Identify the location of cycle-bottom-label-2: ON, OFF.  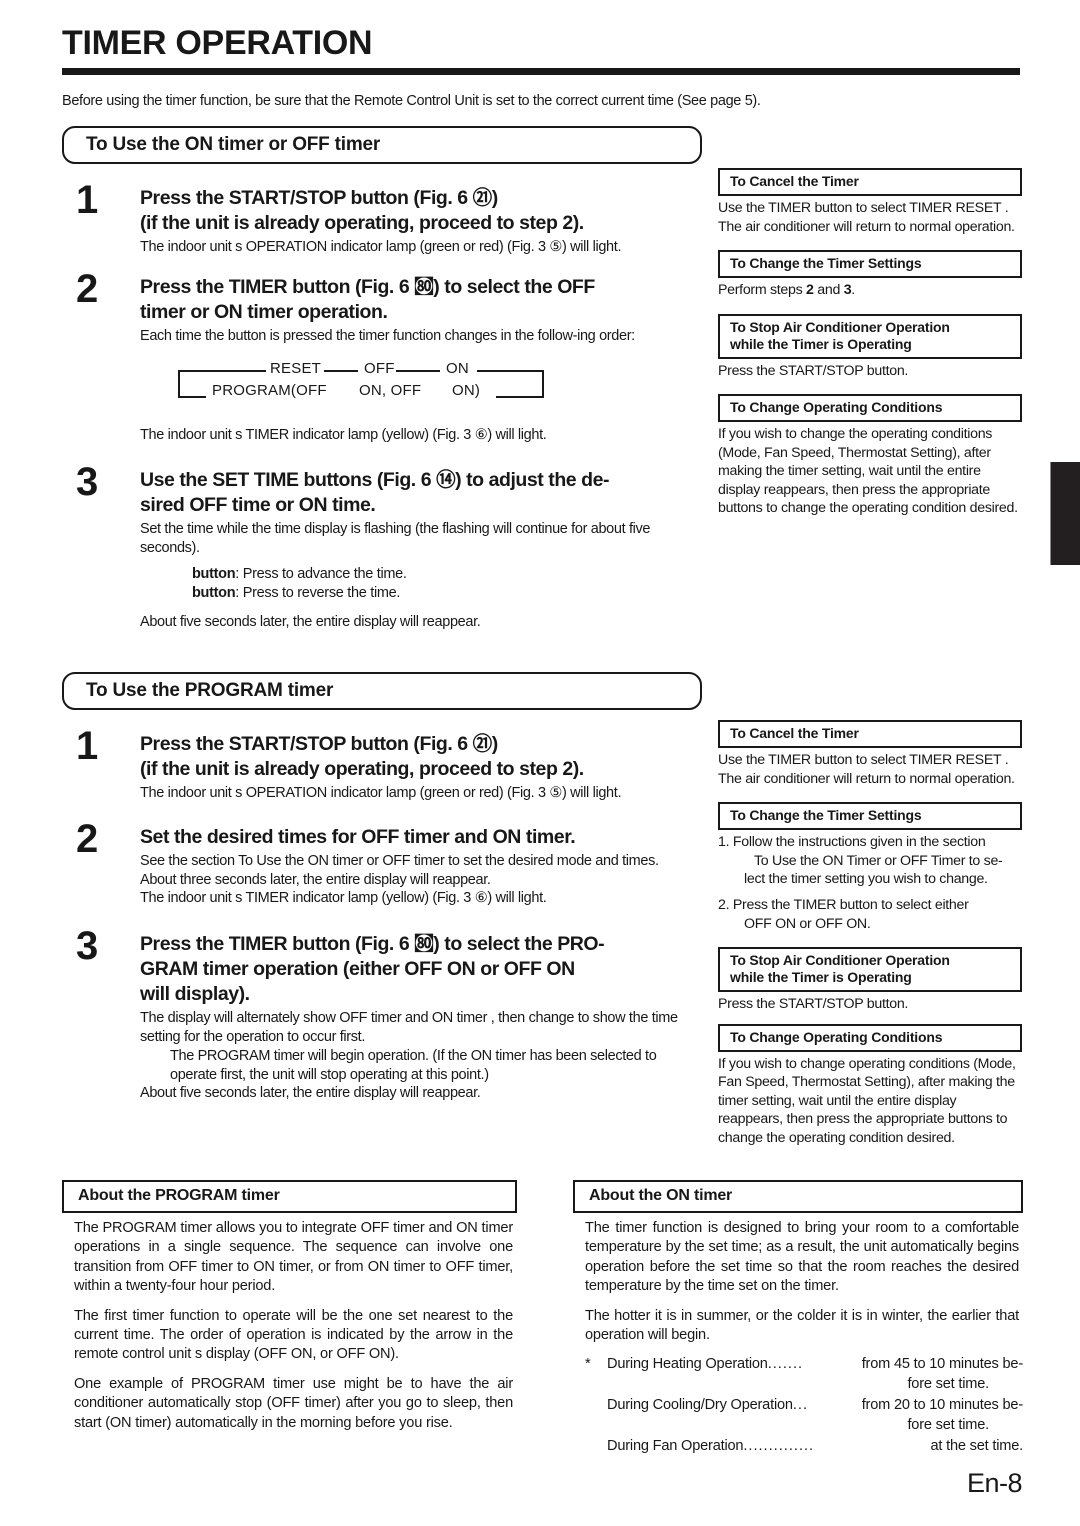
(390, 390).